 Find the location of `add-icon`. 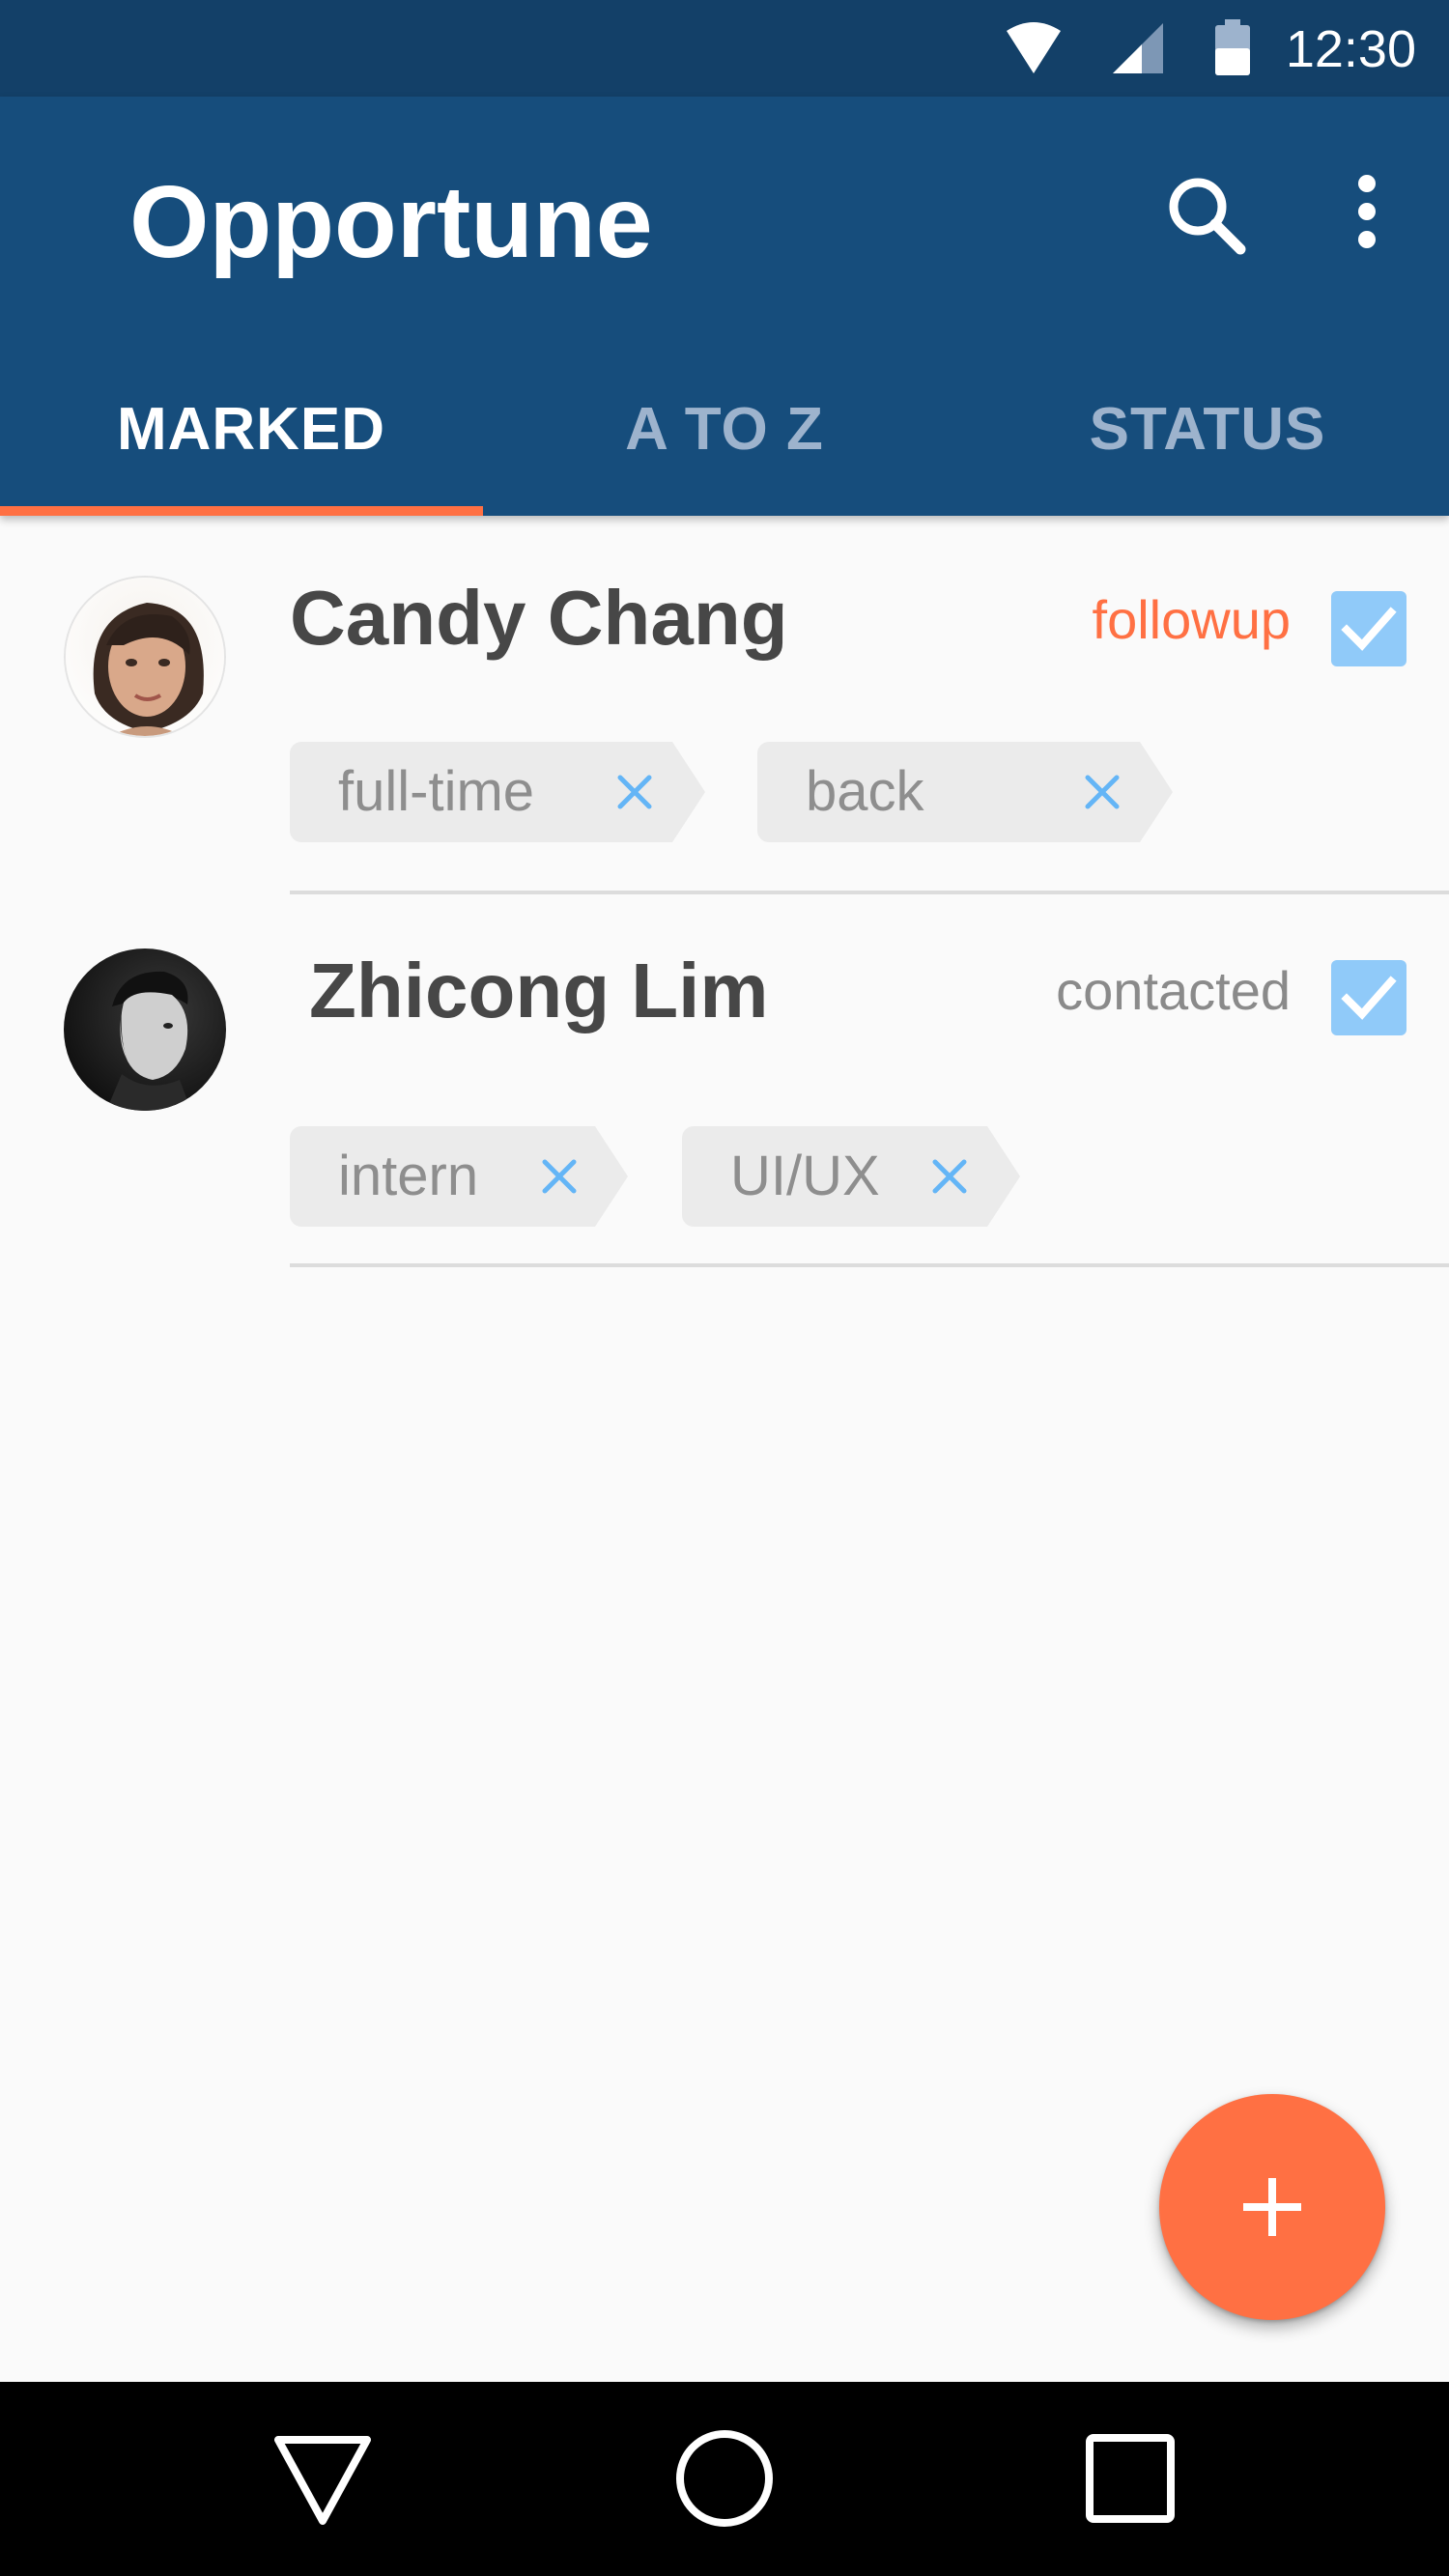

add-icon is located at coordinates (1272, 2207).